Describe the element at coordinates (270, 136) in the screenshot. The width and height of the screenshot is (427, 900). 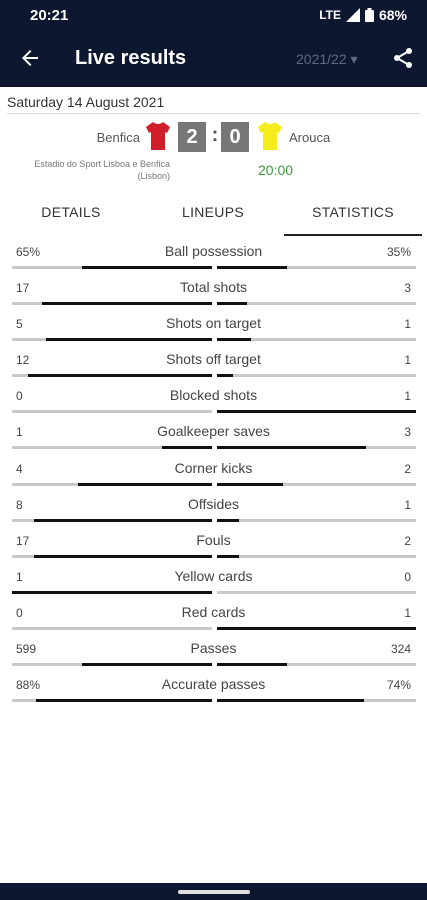
I see `away-shirt-icon` at that location.